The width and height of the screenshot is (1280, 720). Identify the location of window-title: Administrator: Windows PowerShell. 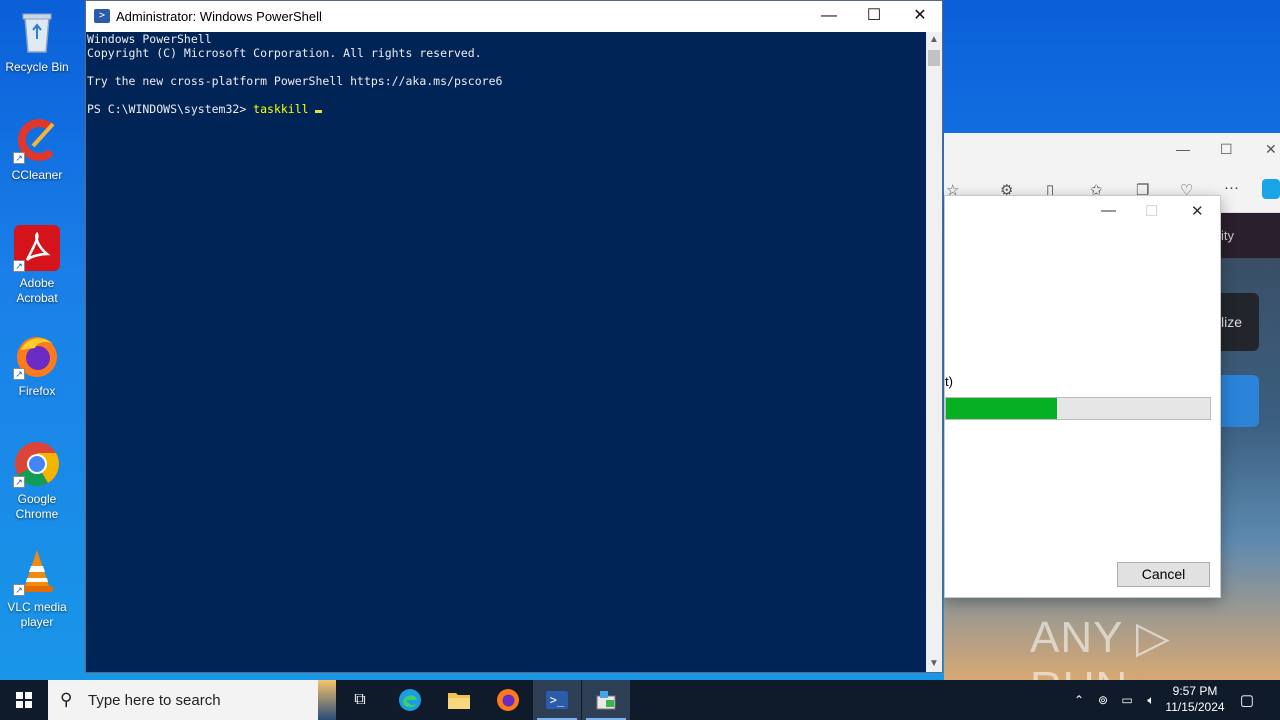
(219, 16).